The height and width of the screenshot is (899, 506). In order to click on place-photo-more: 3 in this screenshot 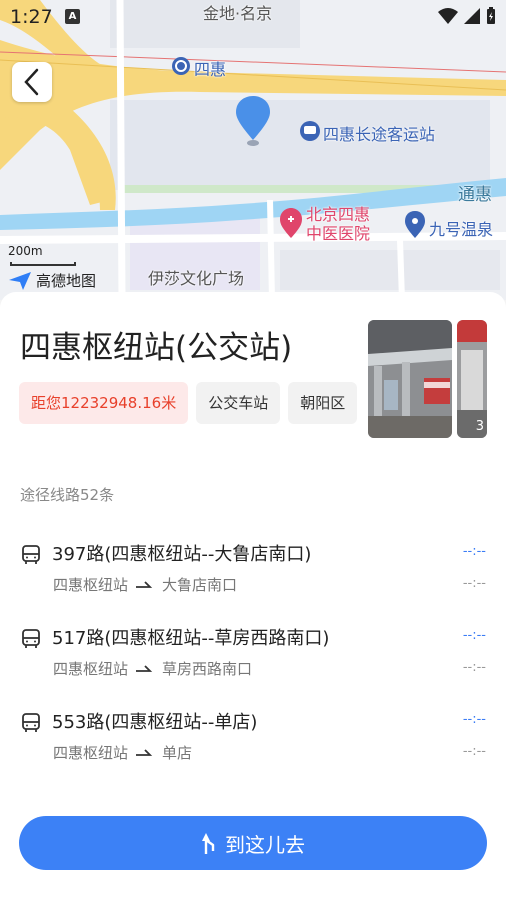, I will do `click(472, 379)`.